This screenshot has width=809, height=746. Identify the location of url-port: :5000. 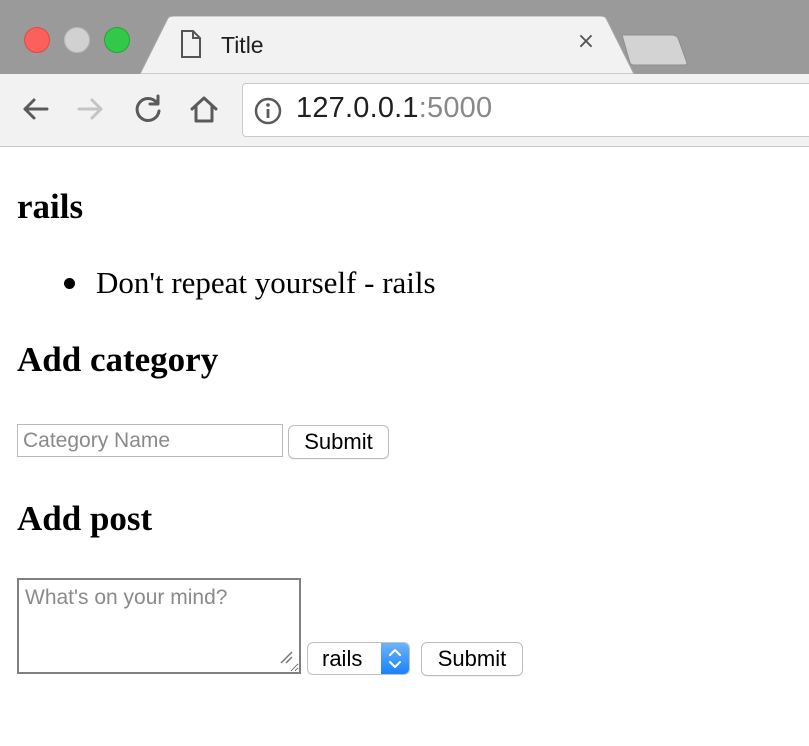
(455, 108).